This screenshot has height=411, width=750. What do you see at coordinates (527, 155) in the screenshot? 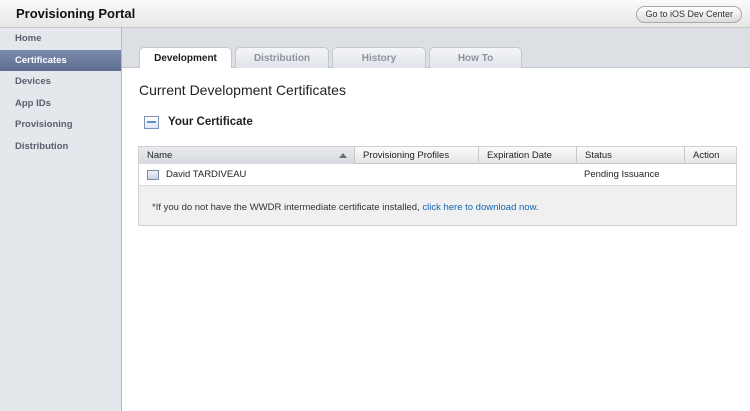
I see `column-header-expiration-date: Expiration Date` at bounding box center [527, 155].